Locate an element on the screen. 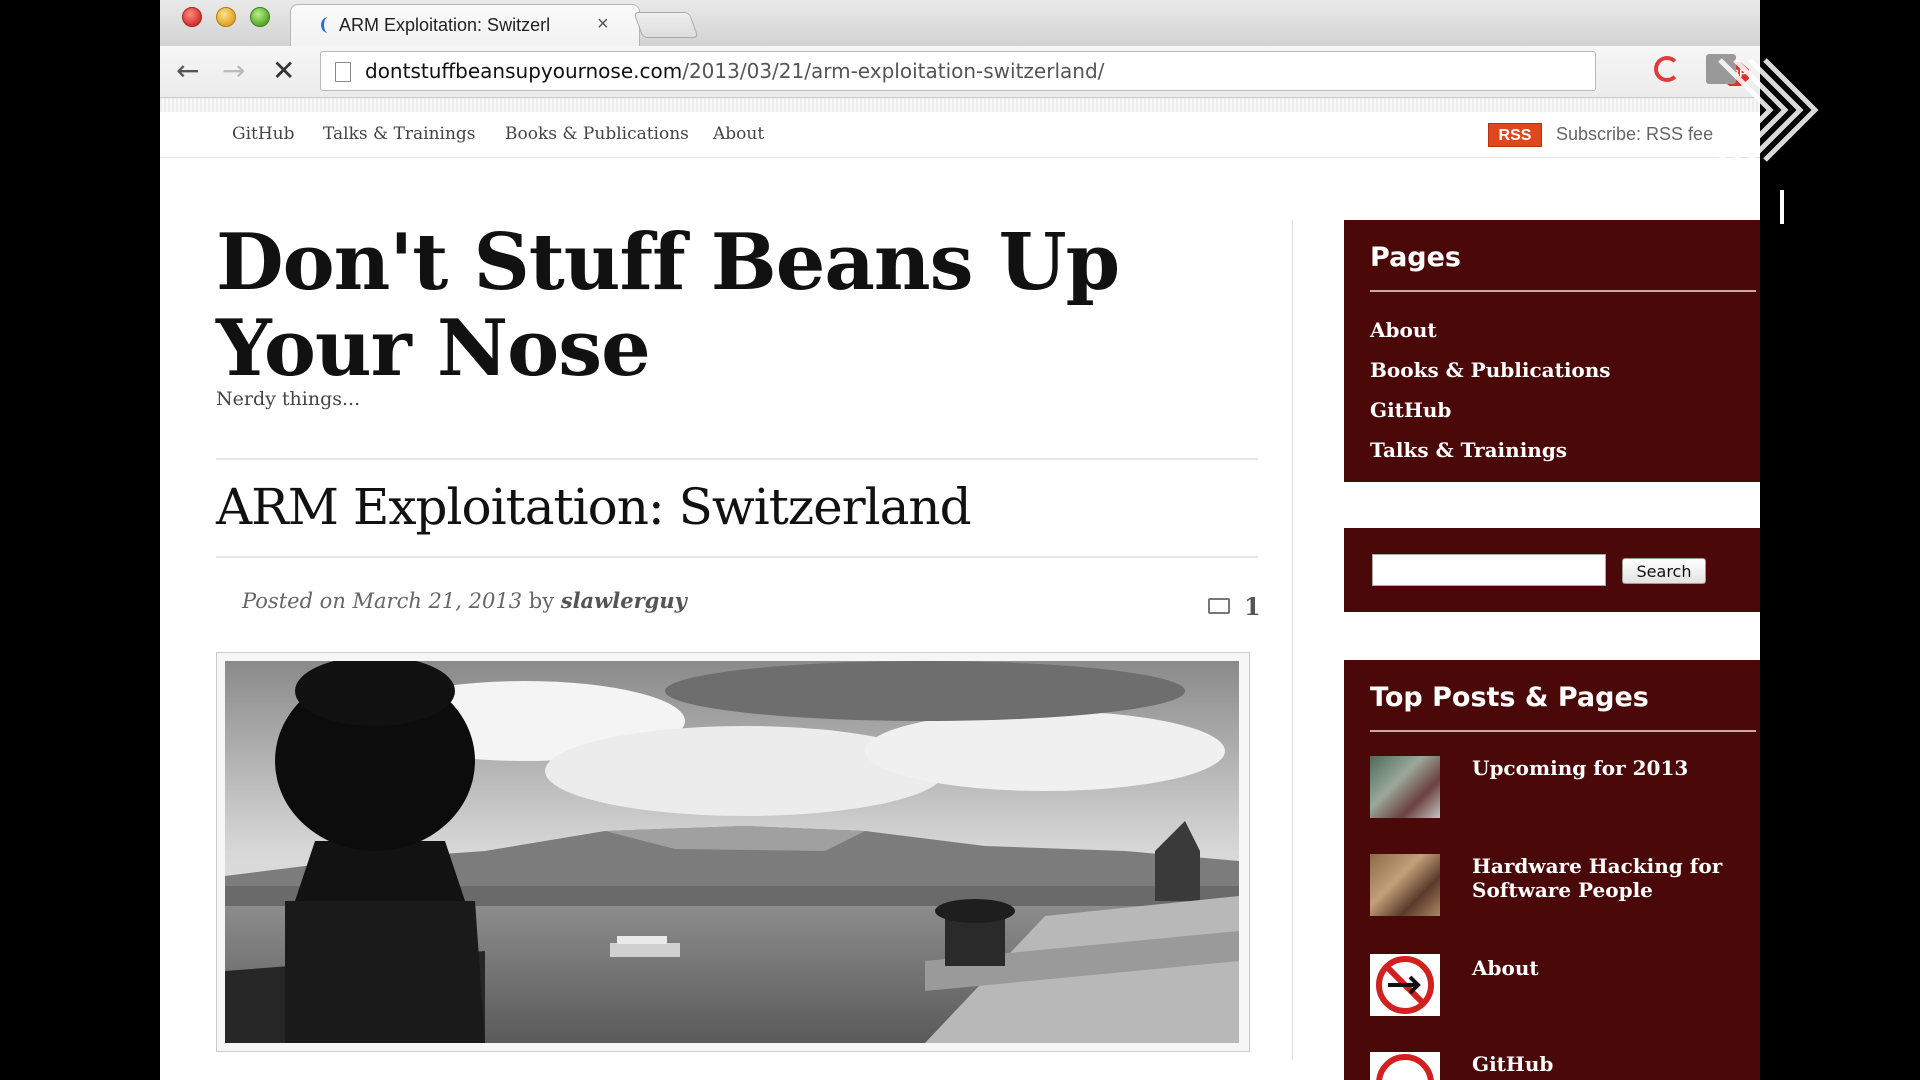 This screenshot has width=1920, height=1080. sidebar-item-books: Books & Publications is located at coordinates (1490, 370).